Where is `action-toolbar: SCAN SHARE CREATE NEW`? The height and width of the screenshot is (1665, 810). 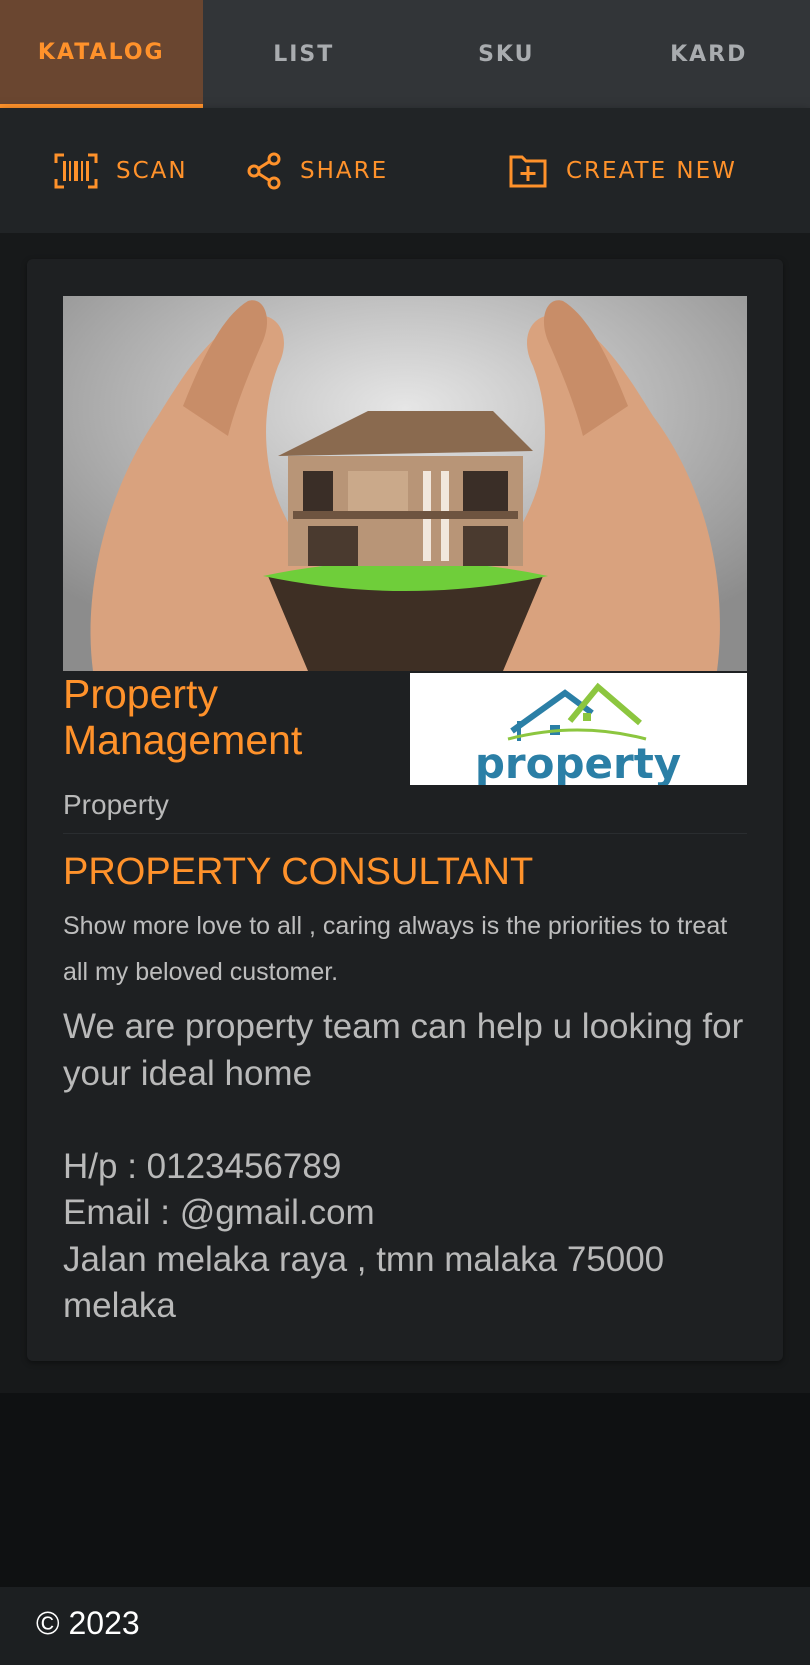 action-toolbar: SCAN SHARE CREATE NEW is located at coordinates (405, 170).